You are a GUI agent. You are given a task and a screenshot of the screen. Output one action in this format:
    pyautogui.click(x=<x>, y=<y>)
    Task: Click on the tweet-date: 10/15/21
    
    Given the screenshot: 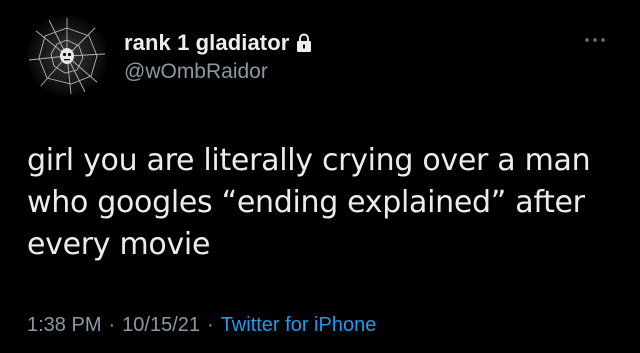 What is the action you would take?
    pyautogui.click(x=161, y=325)
    